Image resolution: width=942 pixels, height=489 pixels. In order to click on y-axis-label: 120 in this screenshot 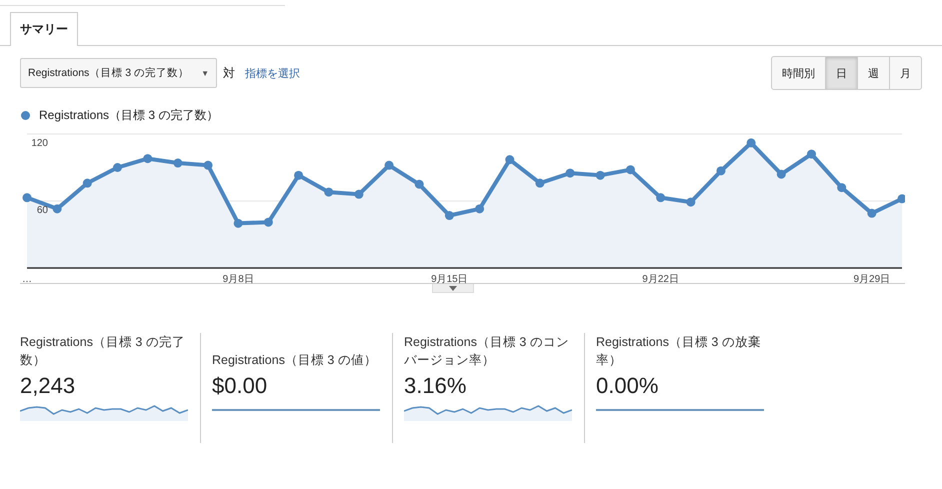, I will do `click(39, 143)`.